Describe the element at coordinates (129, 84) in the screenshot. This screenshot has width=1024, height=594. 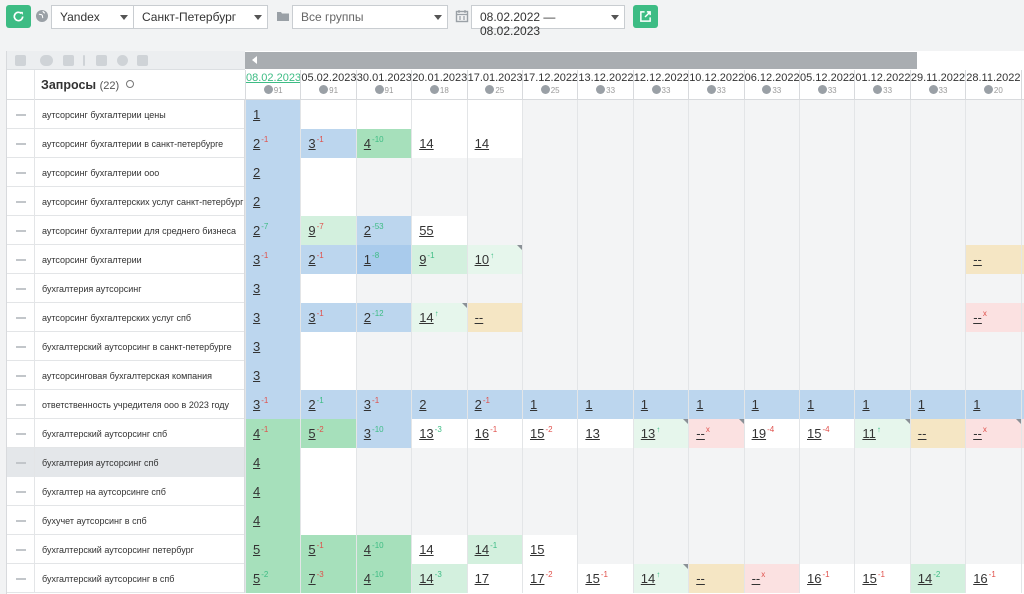
I see `search-icon` at that location.